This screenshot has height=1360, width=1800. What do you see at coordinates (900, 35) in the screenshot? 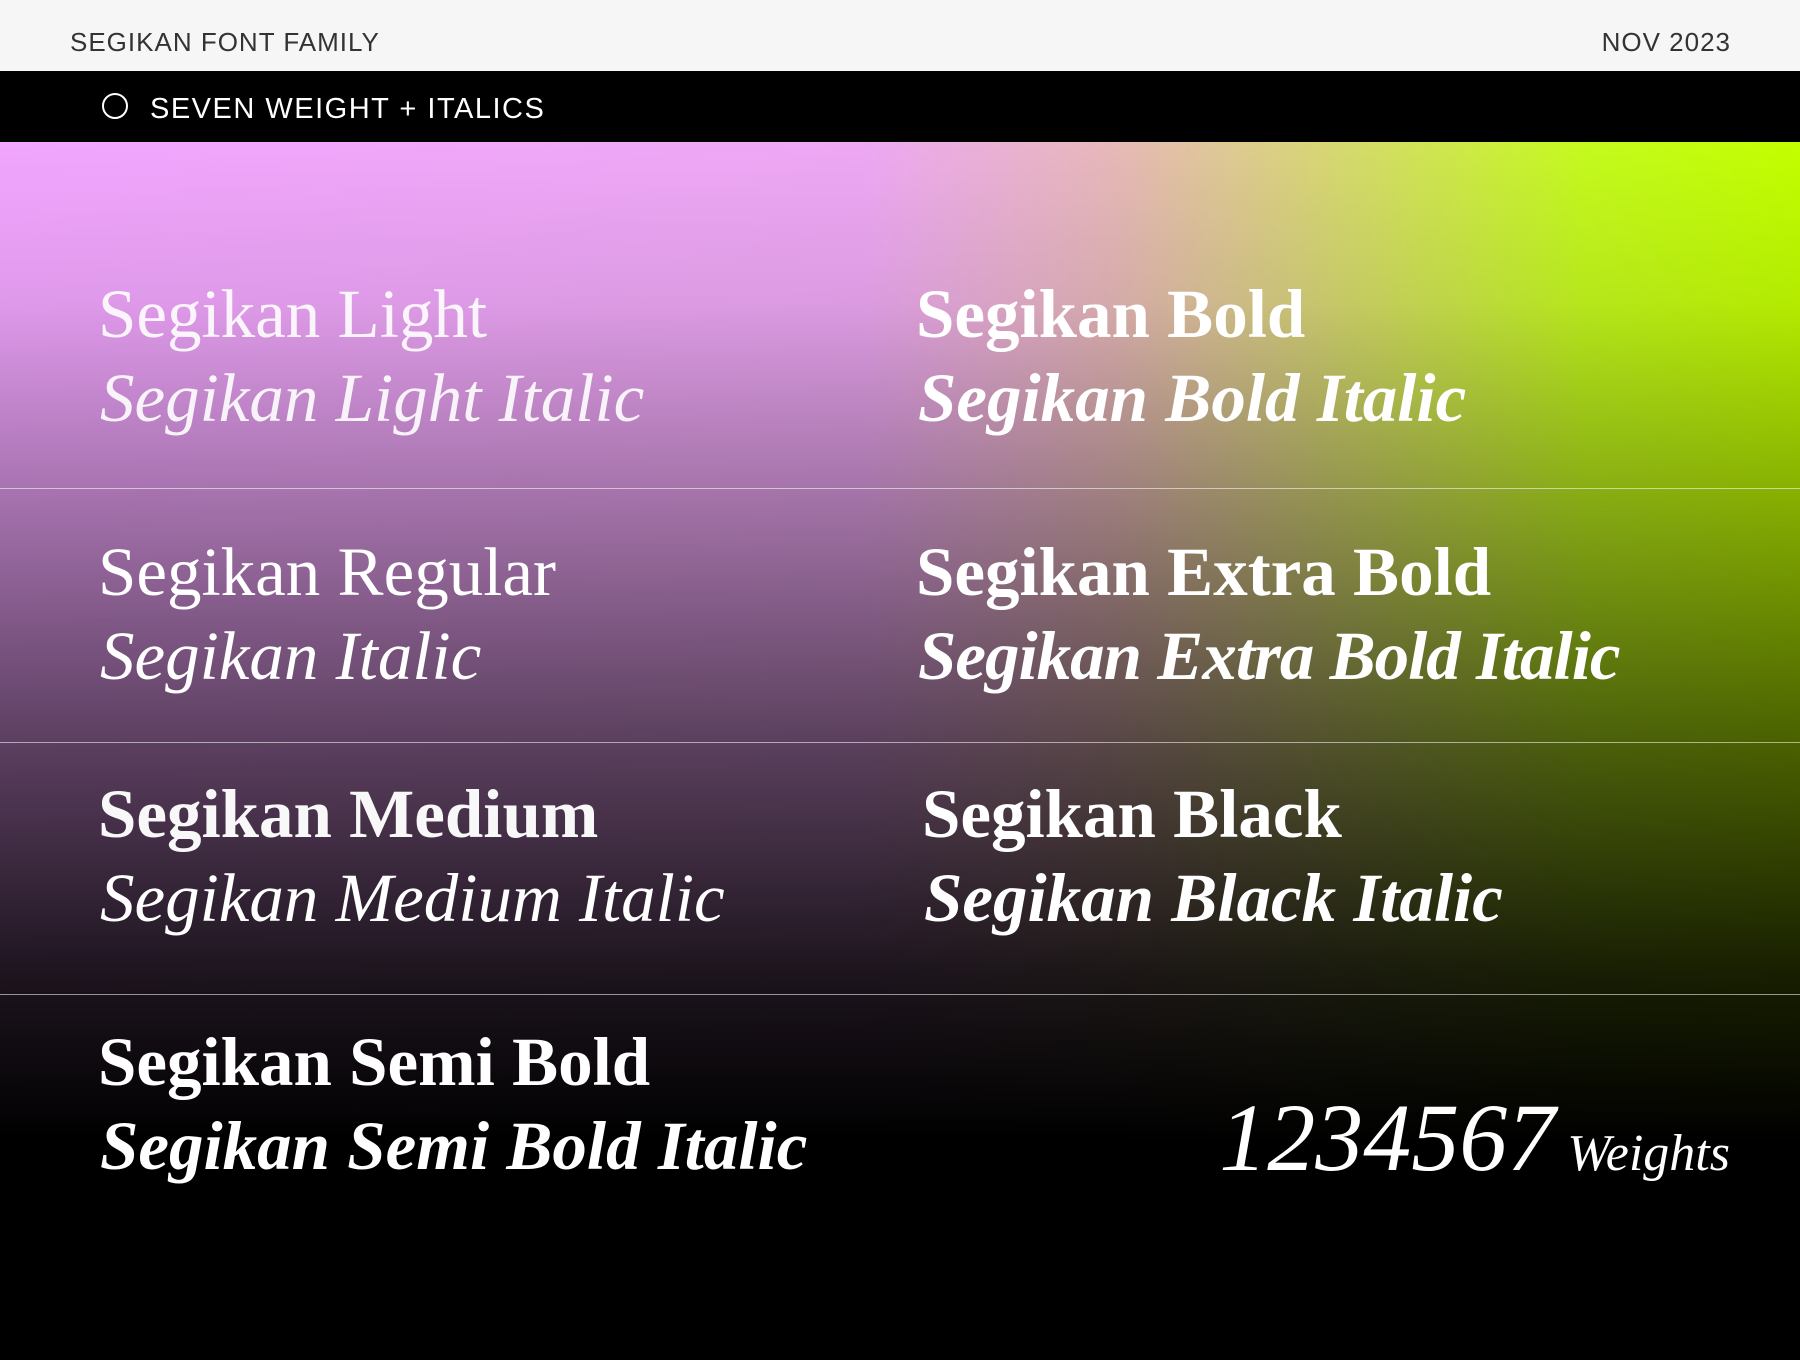
I see `top-header-bar: SEGIKAN FONT FAMILY NOV 2023` at bounding box center [900, 35].